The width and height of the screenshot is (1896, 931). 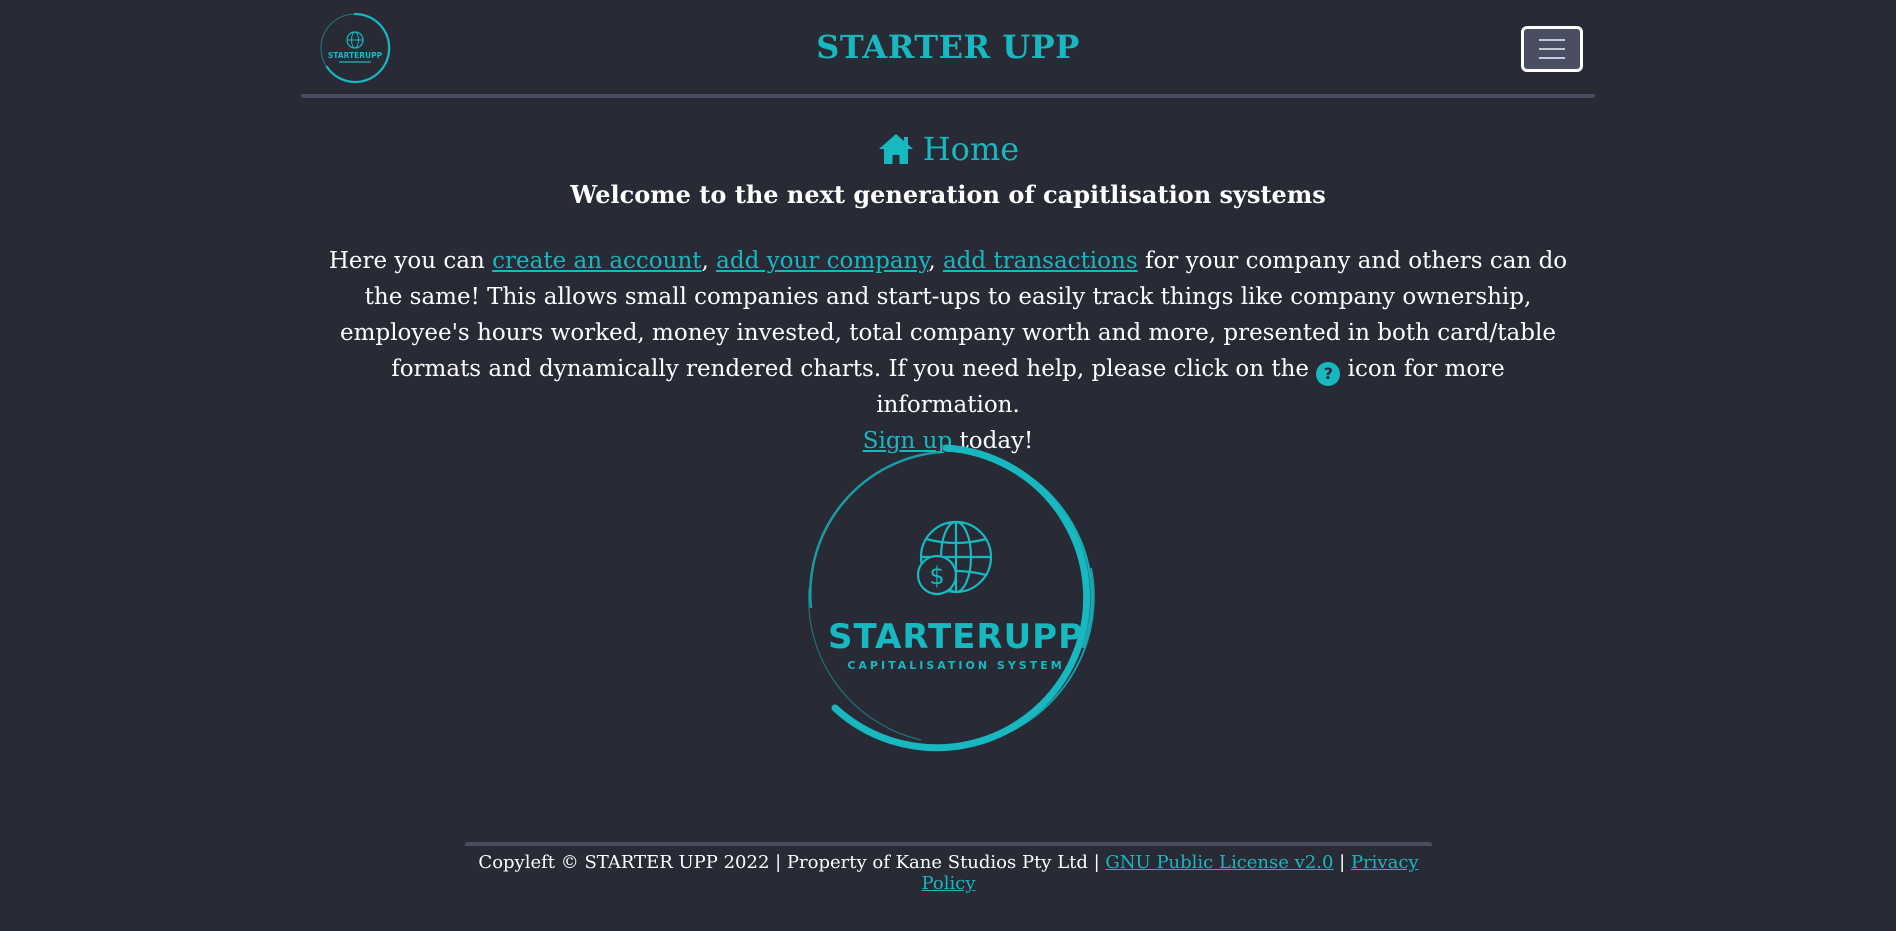 What do you see at coordinates (971, 149) in the screenshot?
I see `page-title-text: Home` at bounding box center [971, 149].